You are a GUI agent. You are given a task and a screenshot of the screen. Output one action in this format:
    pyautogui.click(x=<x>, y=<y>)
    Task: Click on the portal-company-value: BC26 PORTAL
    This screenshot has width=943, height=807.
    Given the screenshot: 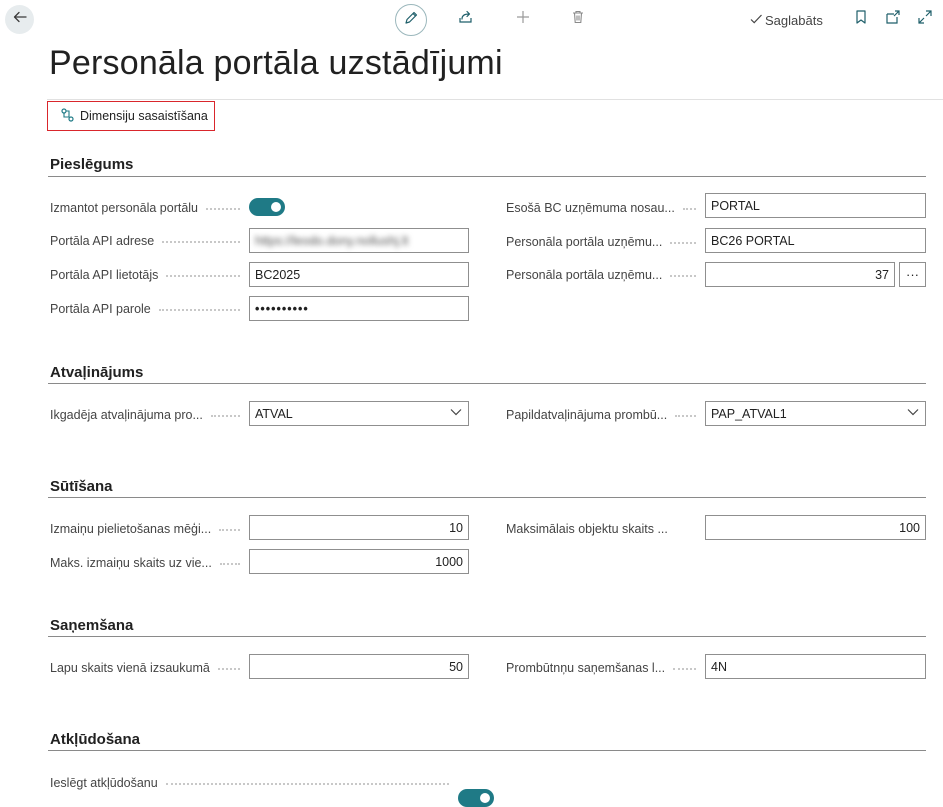 What is the action you would take?
    pyautogui.click(x=753, y=240)
    